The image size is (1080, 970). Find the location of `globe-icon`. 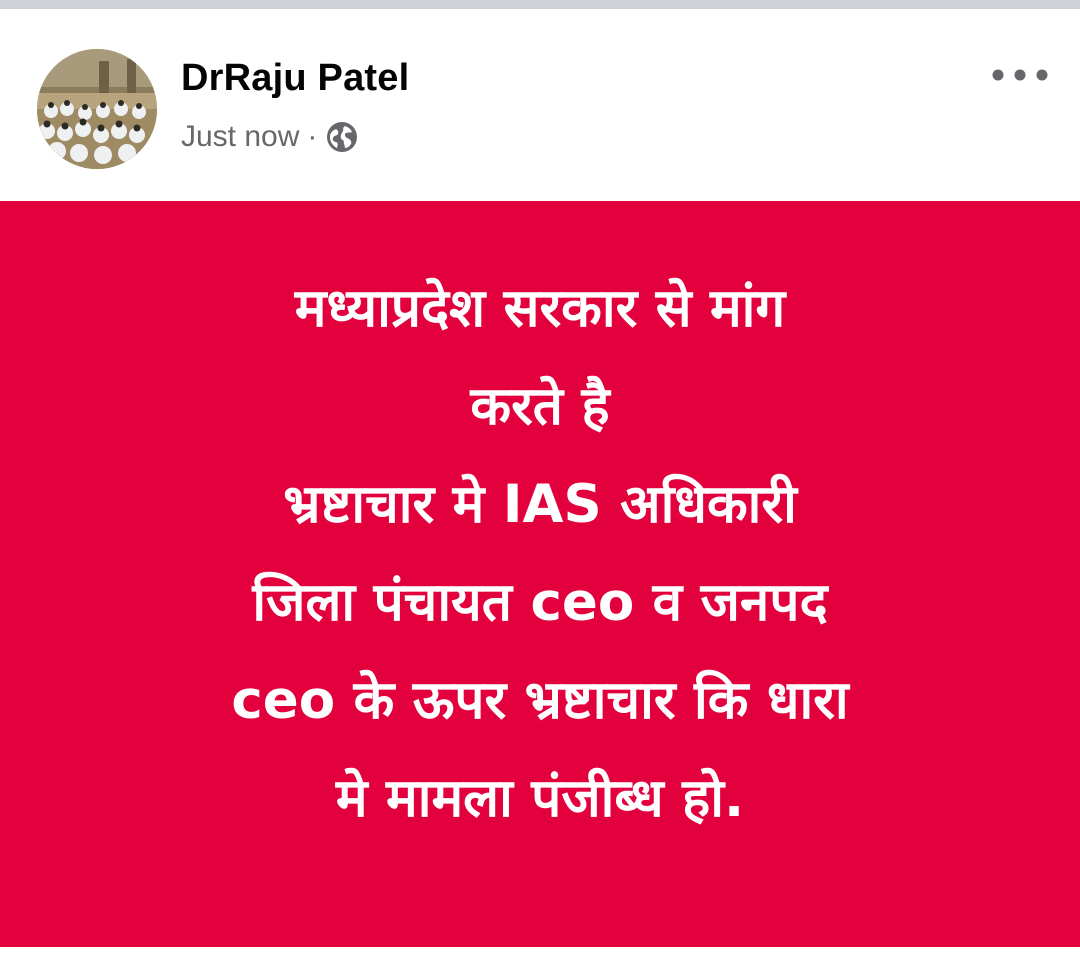

globe-icon is located at coordinates (342, 137).